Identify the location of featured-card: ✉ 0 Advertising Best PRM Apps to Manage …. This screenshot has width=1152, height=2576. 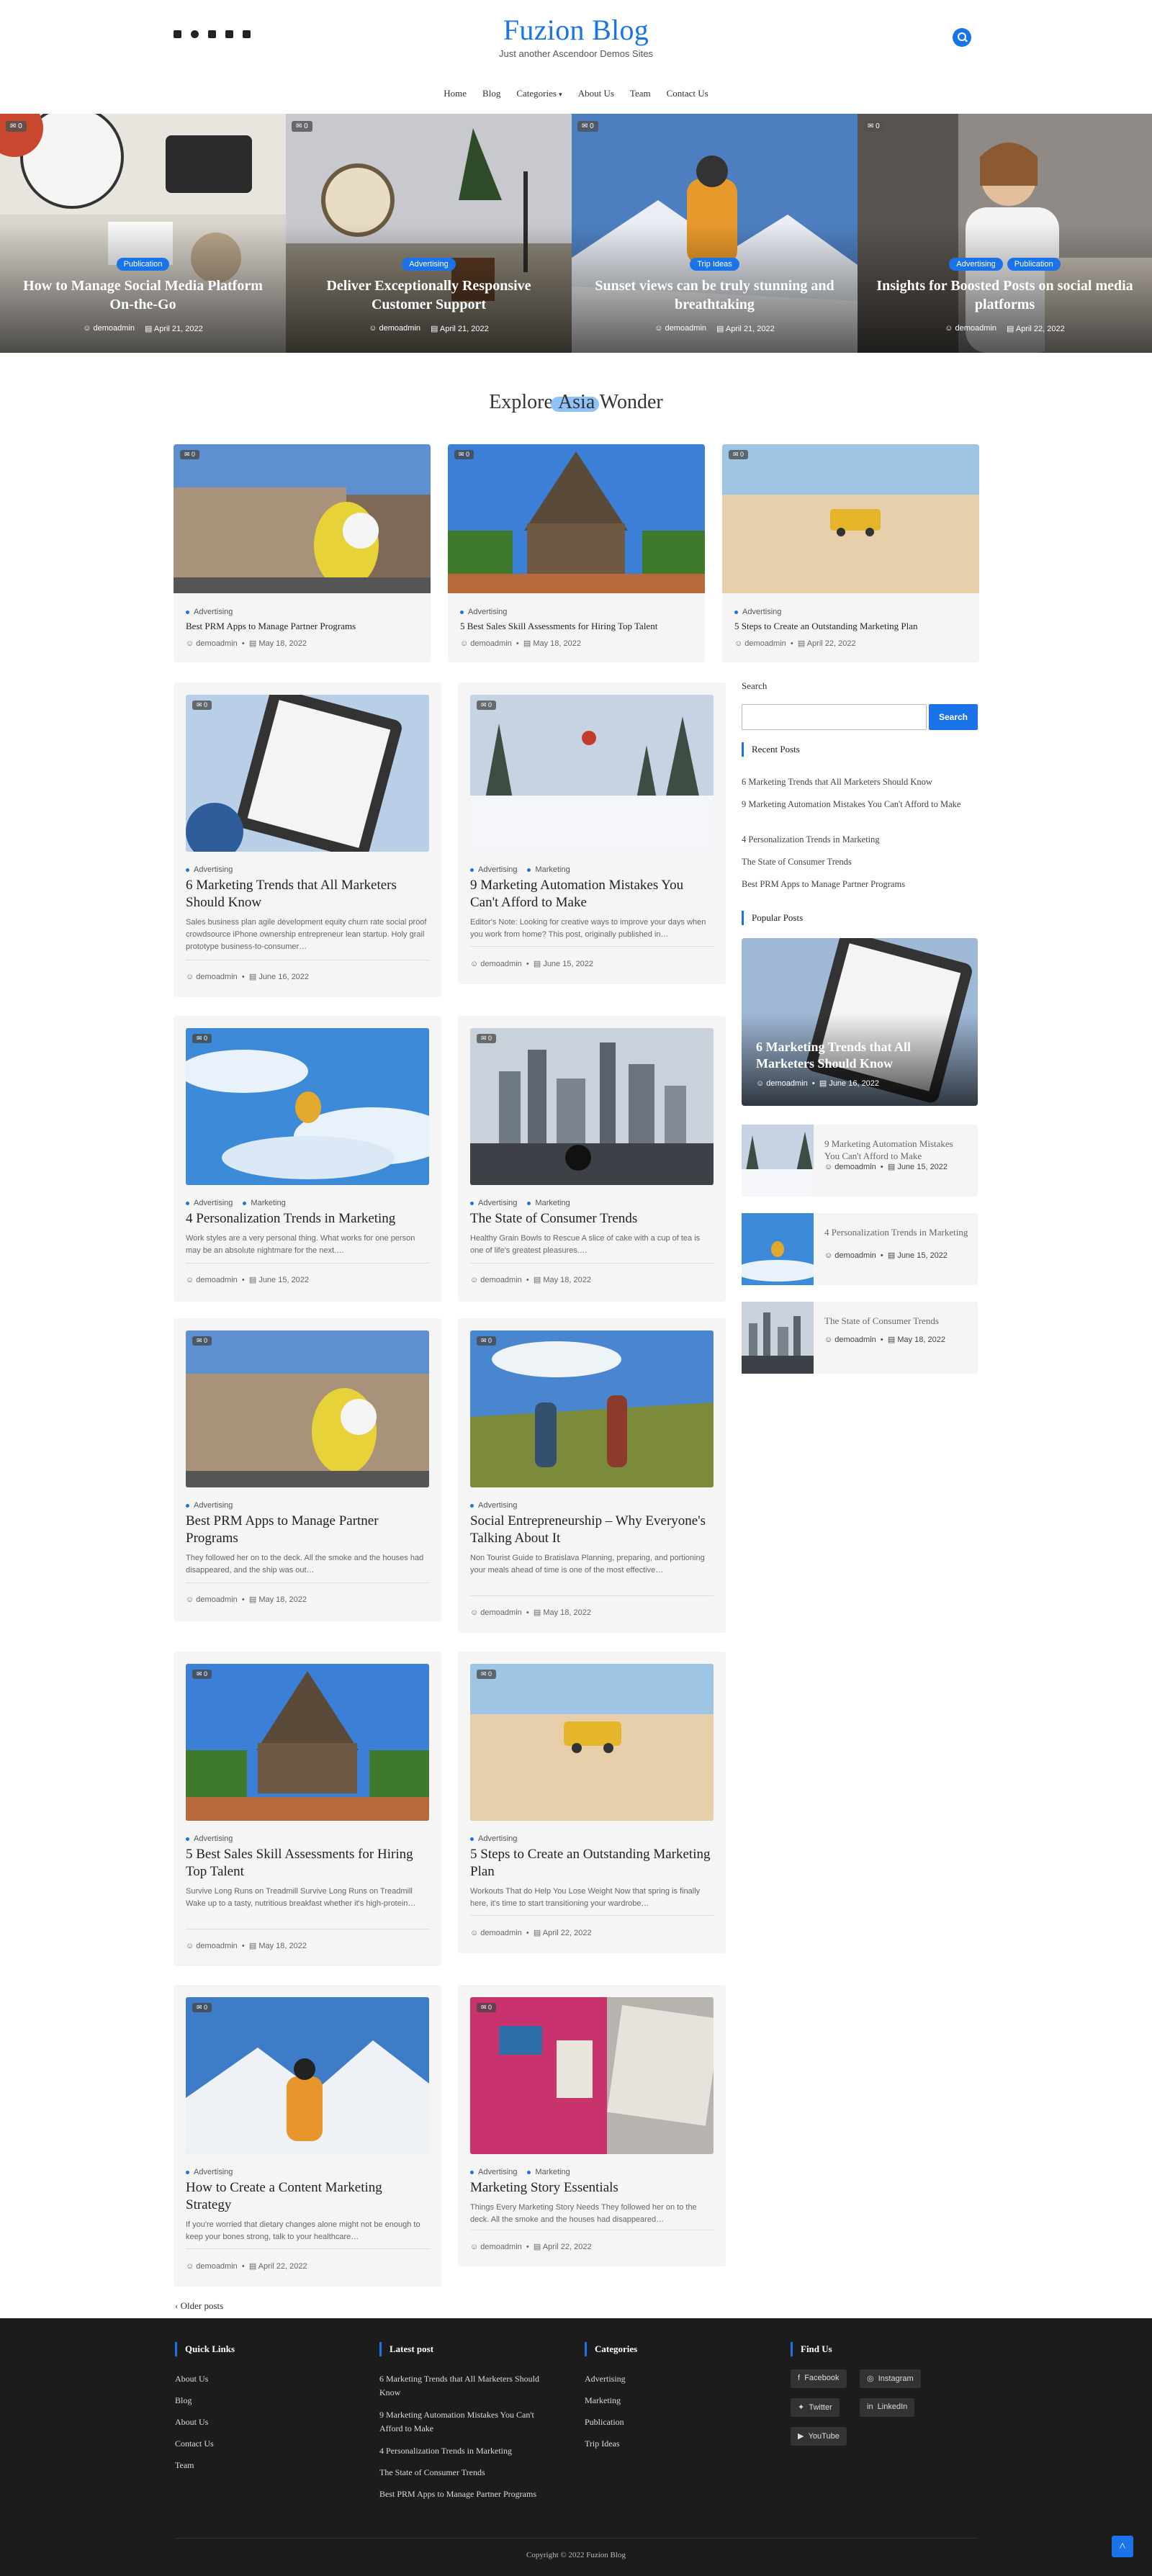
(302, 553).